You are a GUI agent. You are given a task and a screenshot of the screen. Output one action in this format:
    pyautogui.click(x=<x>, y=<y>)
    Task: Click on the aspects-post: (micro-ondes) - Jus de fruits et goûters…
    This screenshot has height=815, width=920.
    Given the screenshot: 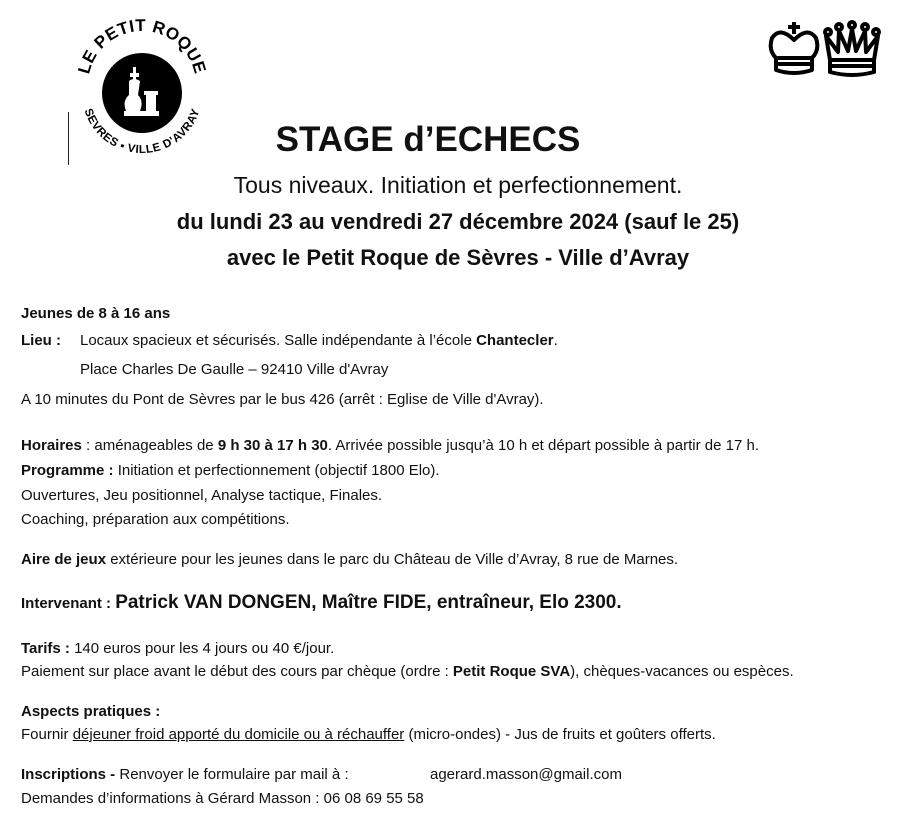 What is the action you would take?
    pyautogui.click(x=560, y=734)
    